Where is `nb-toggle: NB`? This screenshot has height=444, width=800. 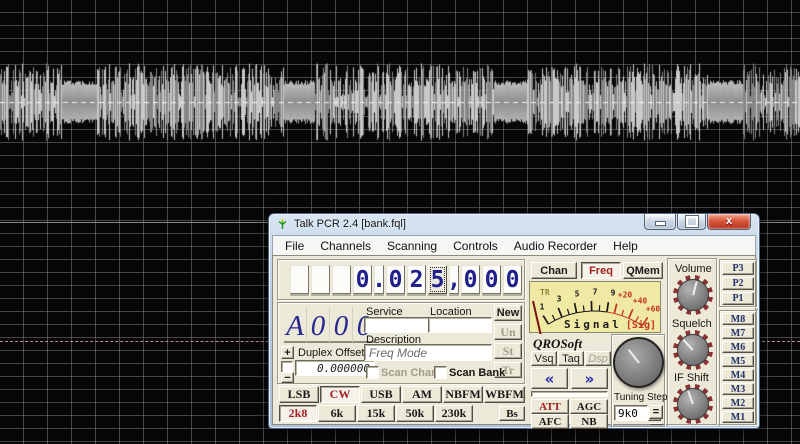 nb-toggle: NB is located at coordinates (589, 421).